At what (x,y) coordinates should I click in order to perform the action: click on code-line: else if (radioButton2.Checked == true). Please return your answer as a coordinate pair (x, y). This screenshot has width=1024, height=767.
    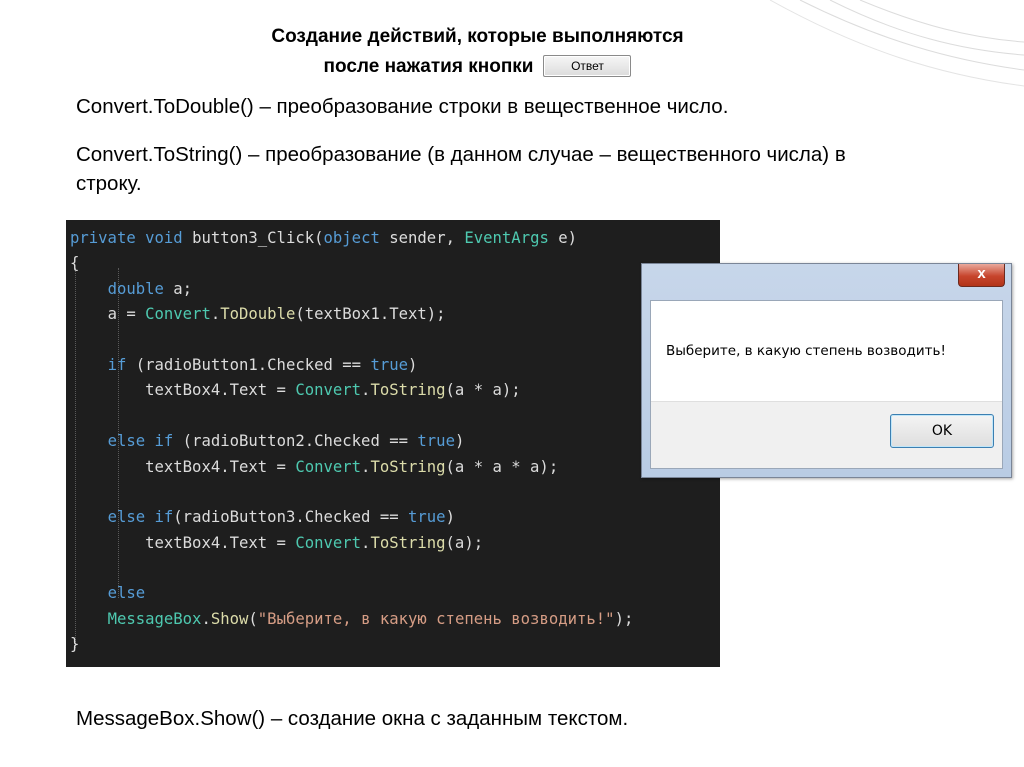
    Looking at the image, I should click on (286, 441).